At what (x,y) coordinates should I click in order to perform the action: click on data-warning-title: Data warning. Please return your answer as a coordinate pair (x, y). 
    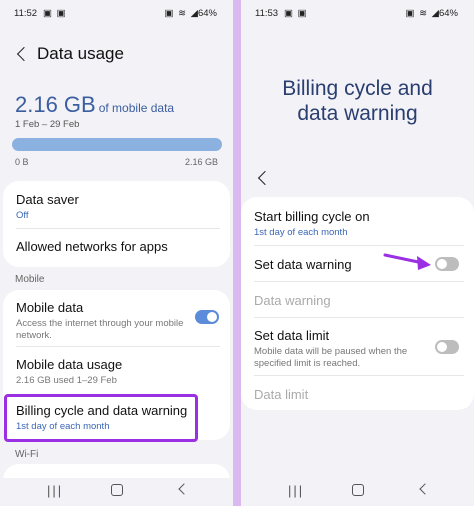
    Looking at the image, I should click on (292, 300).